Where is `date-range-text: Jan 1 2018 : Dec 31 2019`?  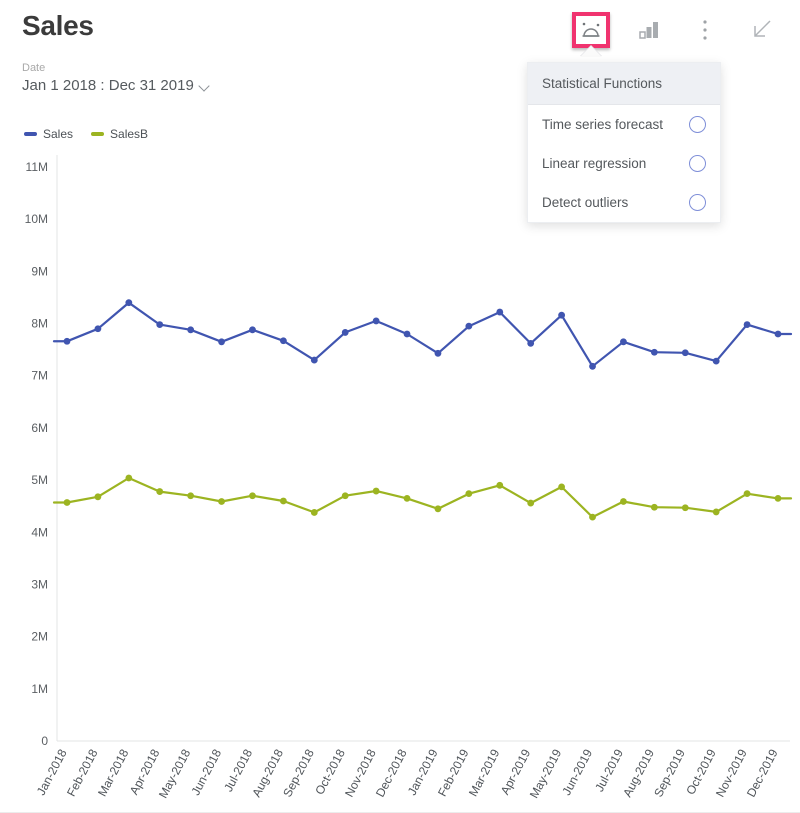 date-range-text: Jan 1 2018 : Dec 31 2019 is located at coordinates (108, 85).